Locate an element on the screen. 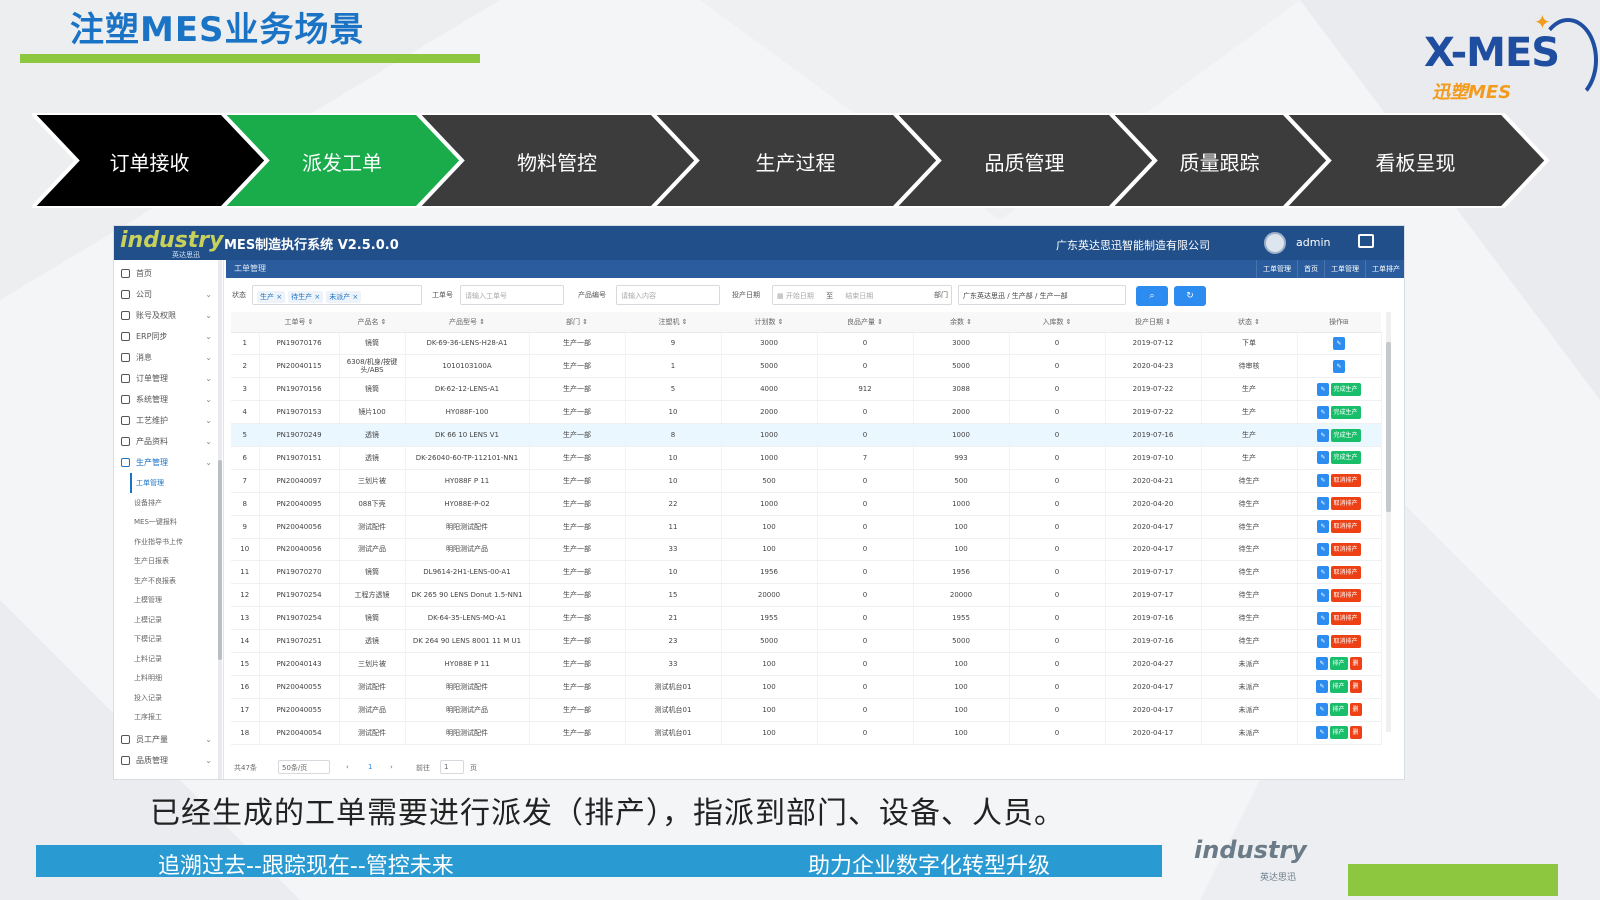 This screenshot has height=900, width=1600. action-button: 完成生产 is located at coordinates (1345, 389).